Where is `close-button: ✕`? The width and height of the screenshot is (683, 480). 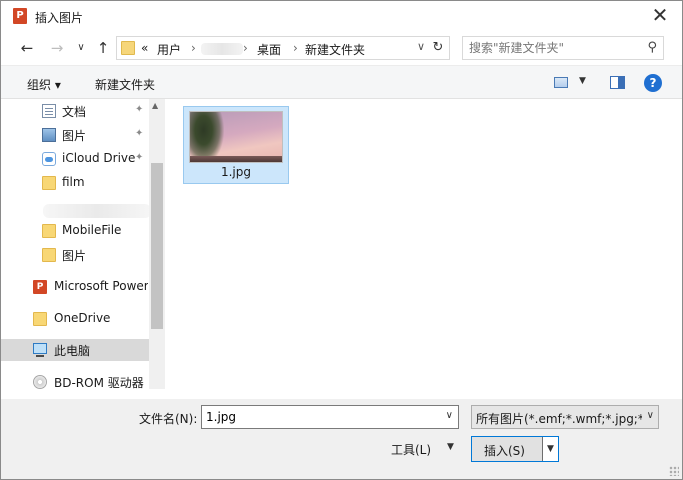 close-button: ✕ is located at coordinates (660, 16).